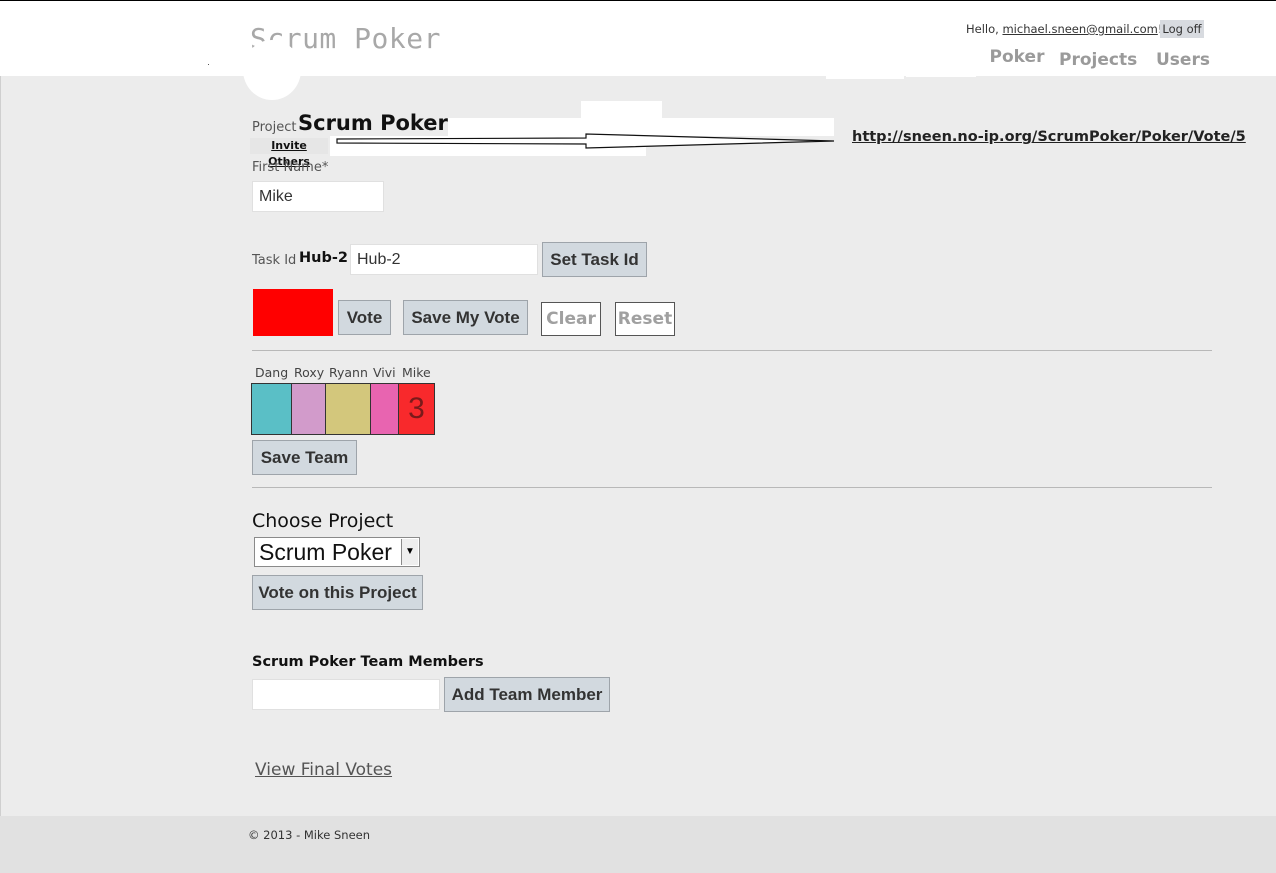  I want to click on current-task-id: Hub-2, so click(323, 258).